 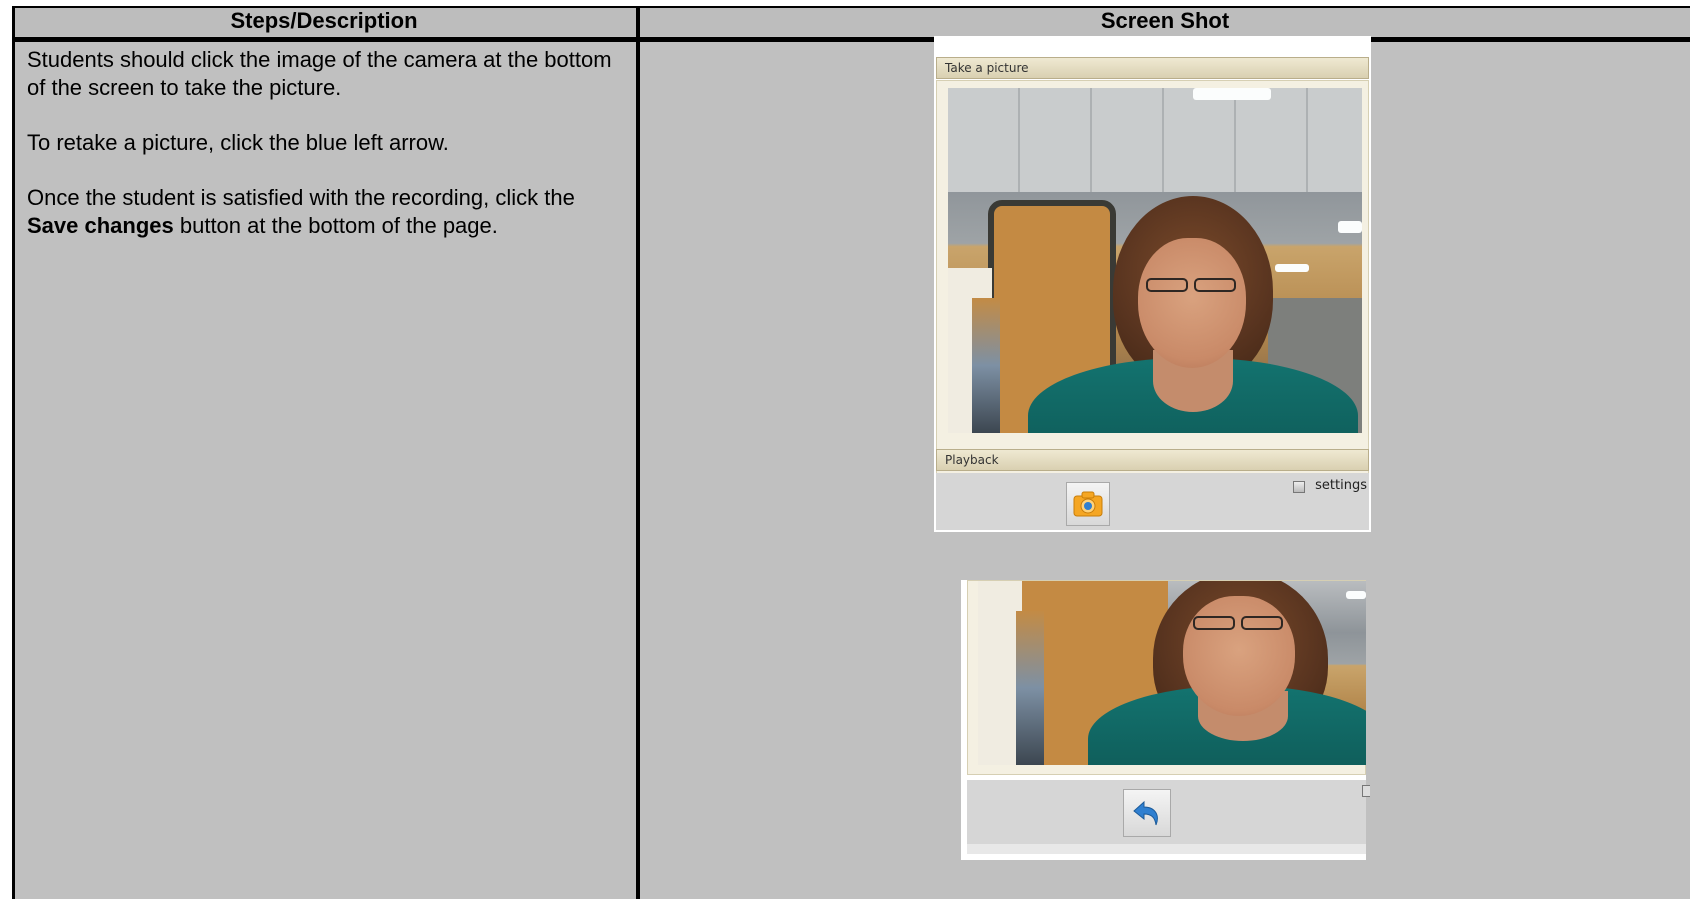 What do you see at coordinates (1299, 487) in the screenshot?
I see `settings-checkbox` at bounding box center [1299, 487].